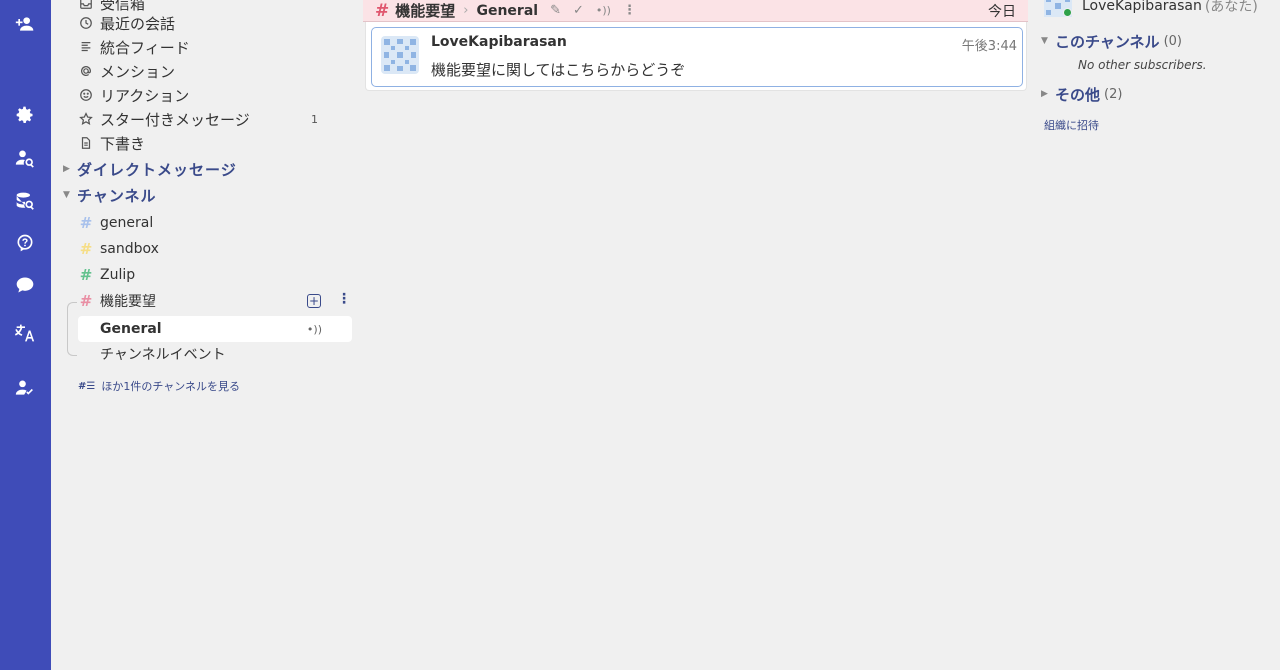 The image size is (1280, 670). I want to click on channel-list-icon: #☰, so click(87, 386).